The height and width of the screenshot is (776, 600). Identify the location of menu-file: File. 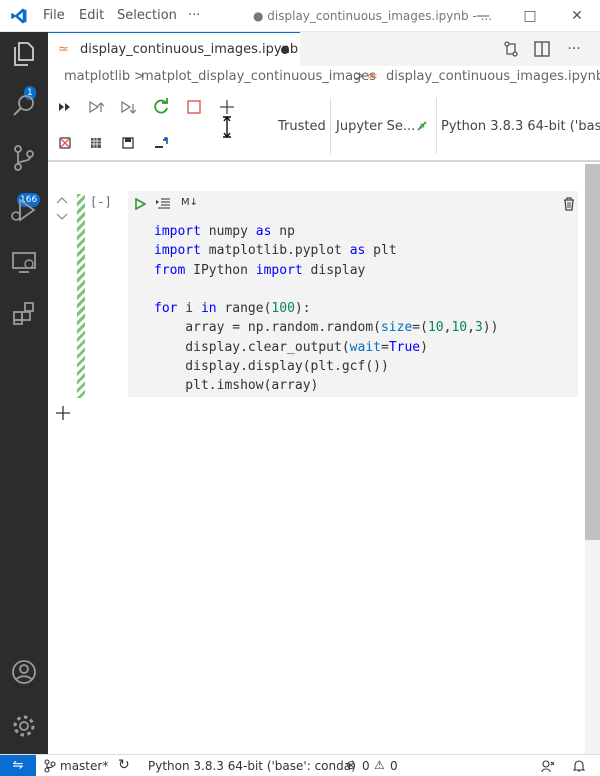
(54, 15).